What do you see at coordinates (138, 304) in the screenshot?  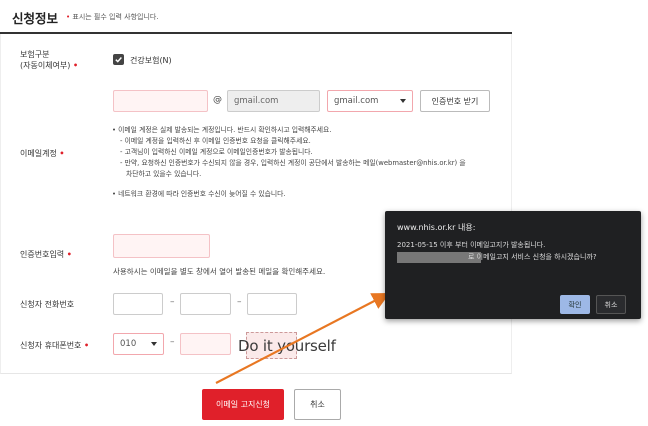 I see `phone-part1-input` at bounding box center [138, 304].